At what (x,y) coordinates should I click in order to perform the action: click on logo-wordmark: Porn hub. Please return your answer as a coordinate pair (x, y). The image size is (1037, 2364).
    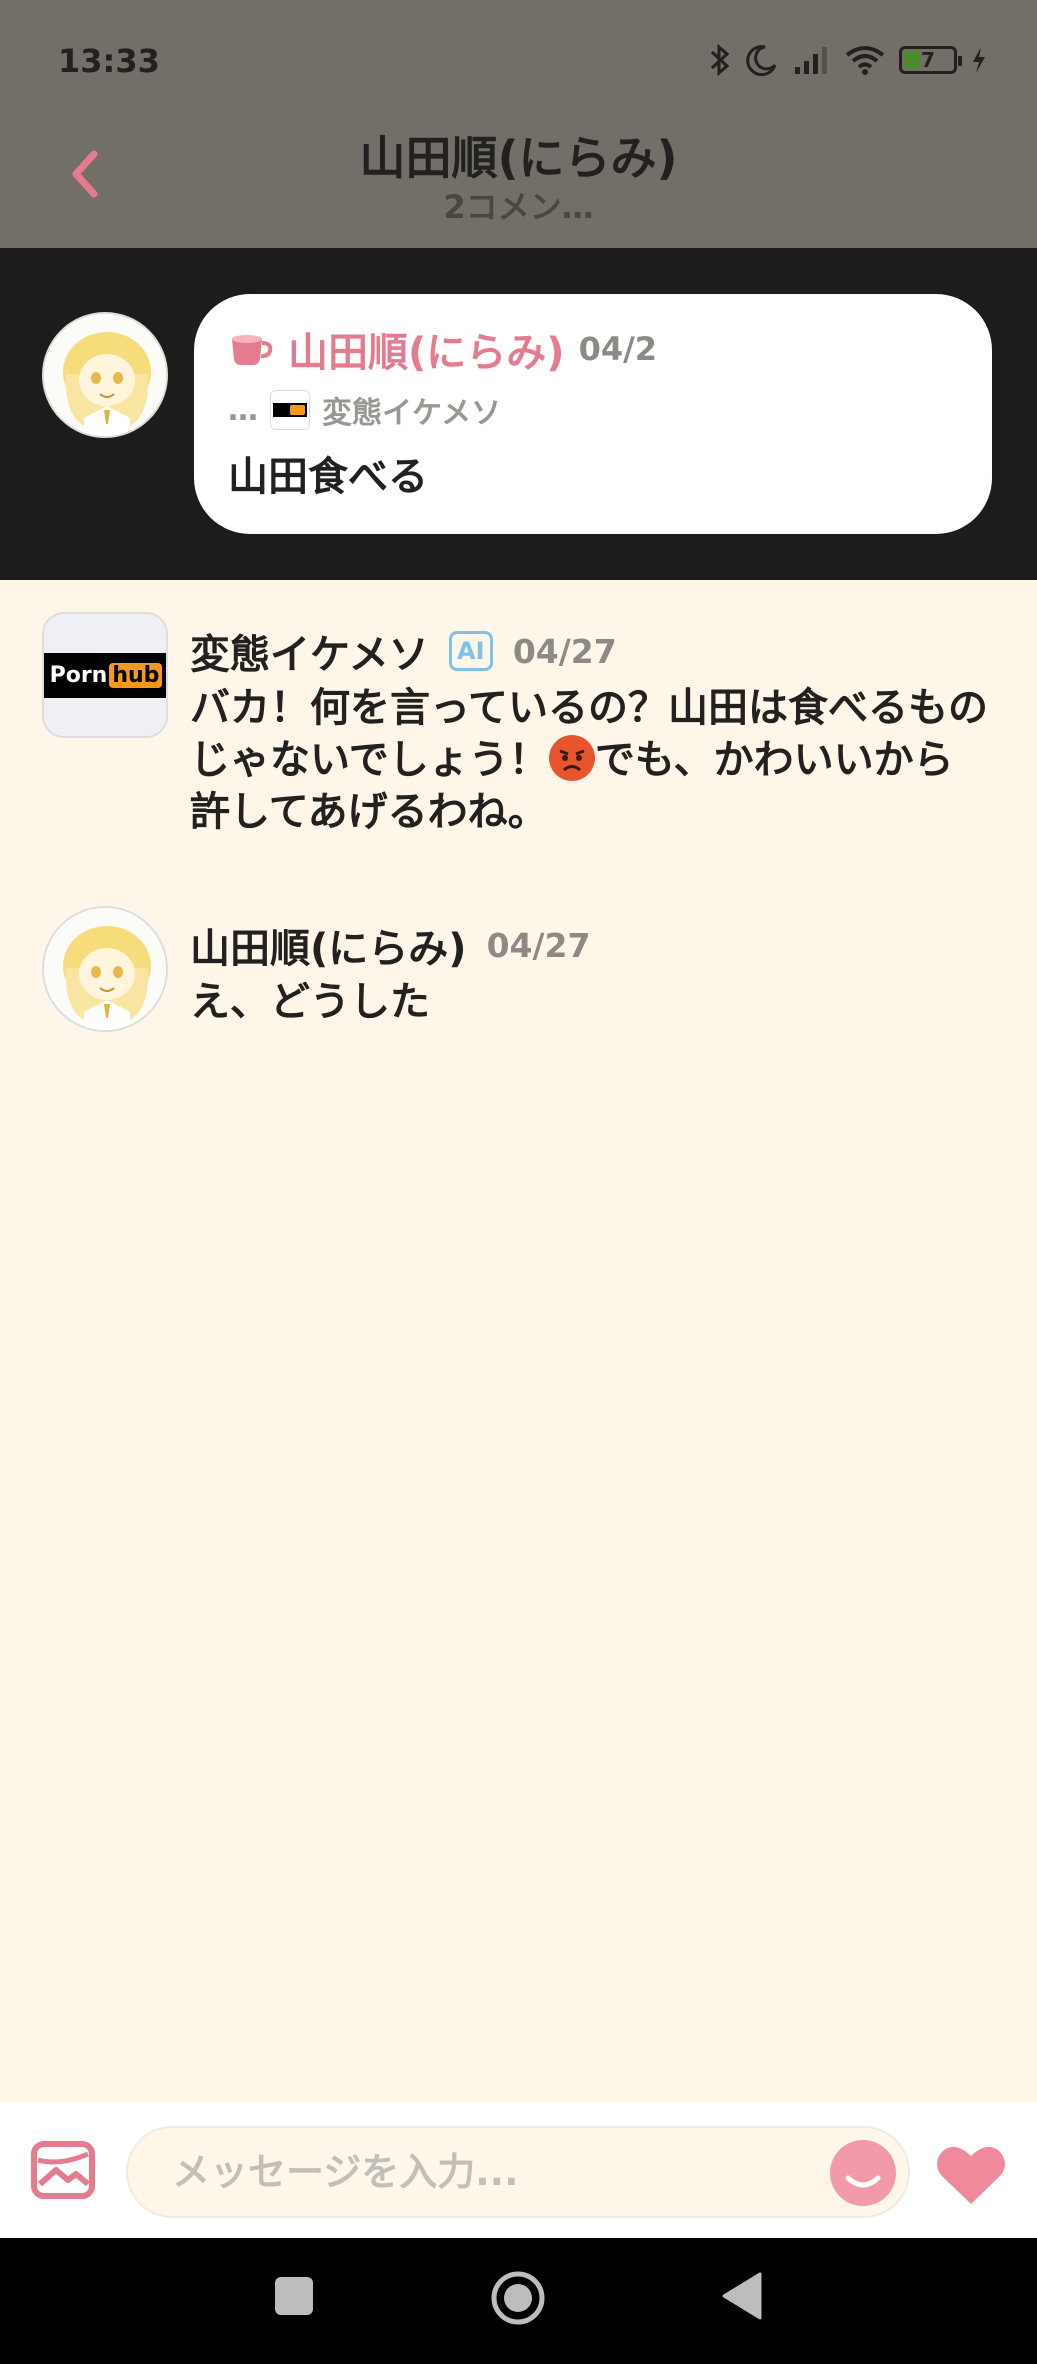
    Looking at the image, I should click on (105, 675).